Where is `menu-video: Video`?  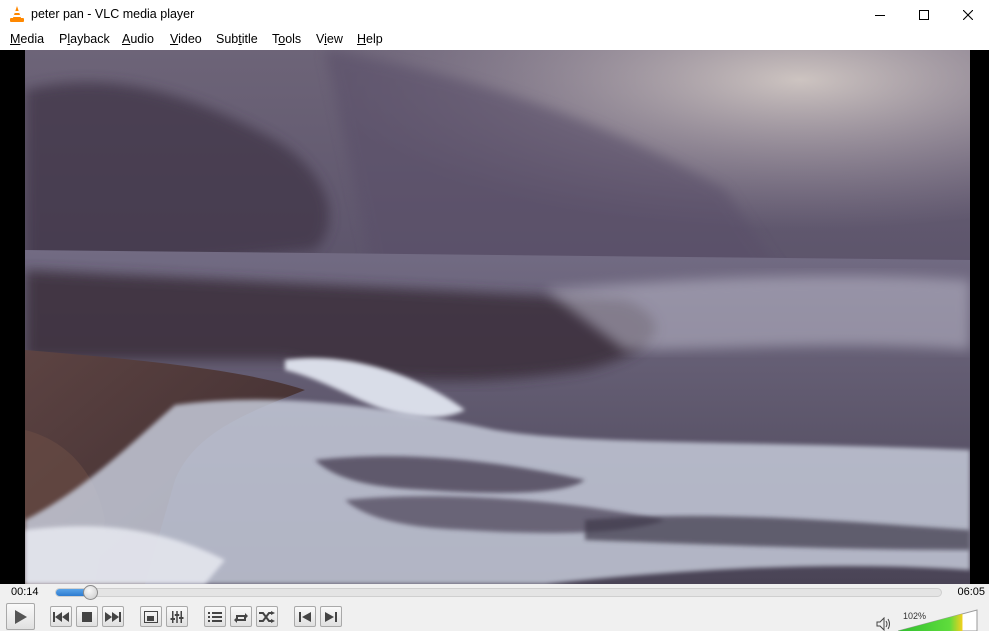 menu-video: Video is located at coordinates (186, 39).